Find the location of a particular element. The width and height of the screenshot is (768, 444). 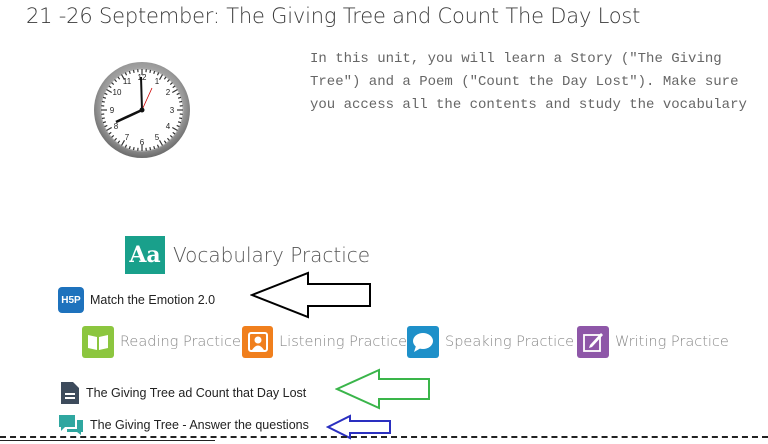

forum-icon is located at coordinates (71, 425).